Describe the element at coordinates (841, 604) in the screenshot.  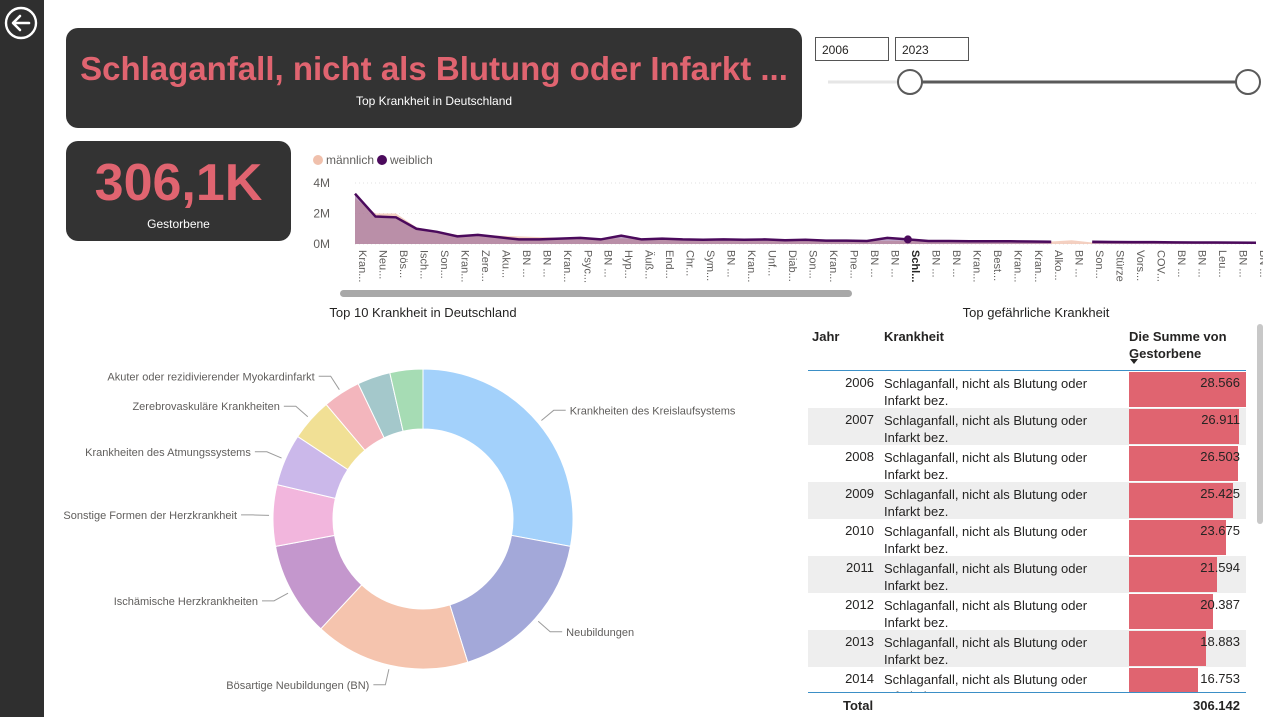
I see `cell-year: 2012` at that location.